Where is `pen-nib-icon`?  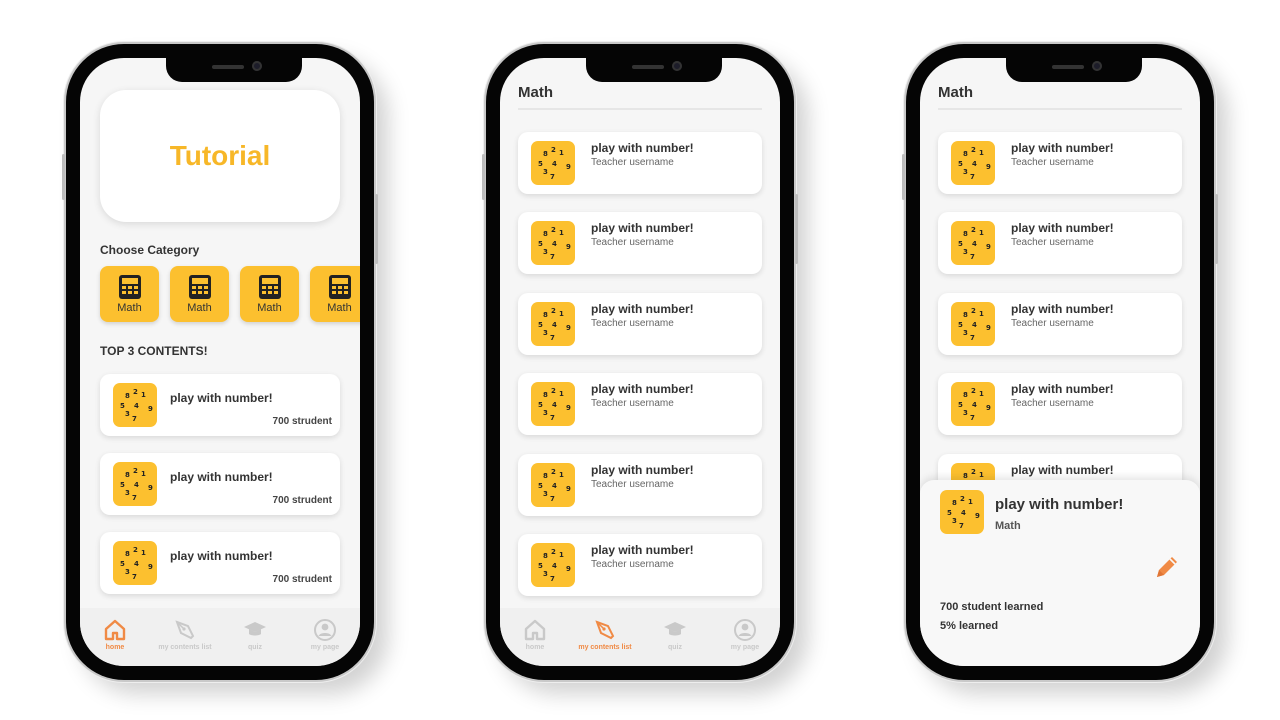 pen-nib-icon is located at coordinates (605, 630).